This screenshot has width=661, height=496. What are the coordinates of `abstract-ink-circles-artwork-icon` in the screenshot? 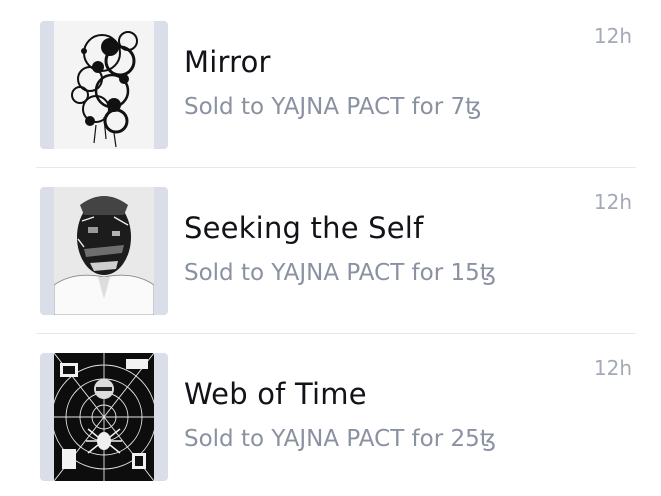 It's located at (104, 85).